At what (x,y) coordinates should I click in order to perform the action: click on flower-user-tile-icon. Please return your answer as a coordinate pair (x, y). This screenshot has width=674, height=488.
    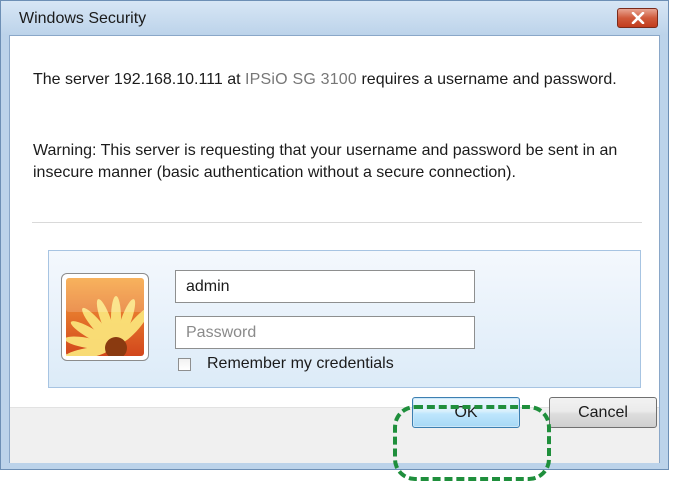
    Looking at the image, I should click on (107, 319).